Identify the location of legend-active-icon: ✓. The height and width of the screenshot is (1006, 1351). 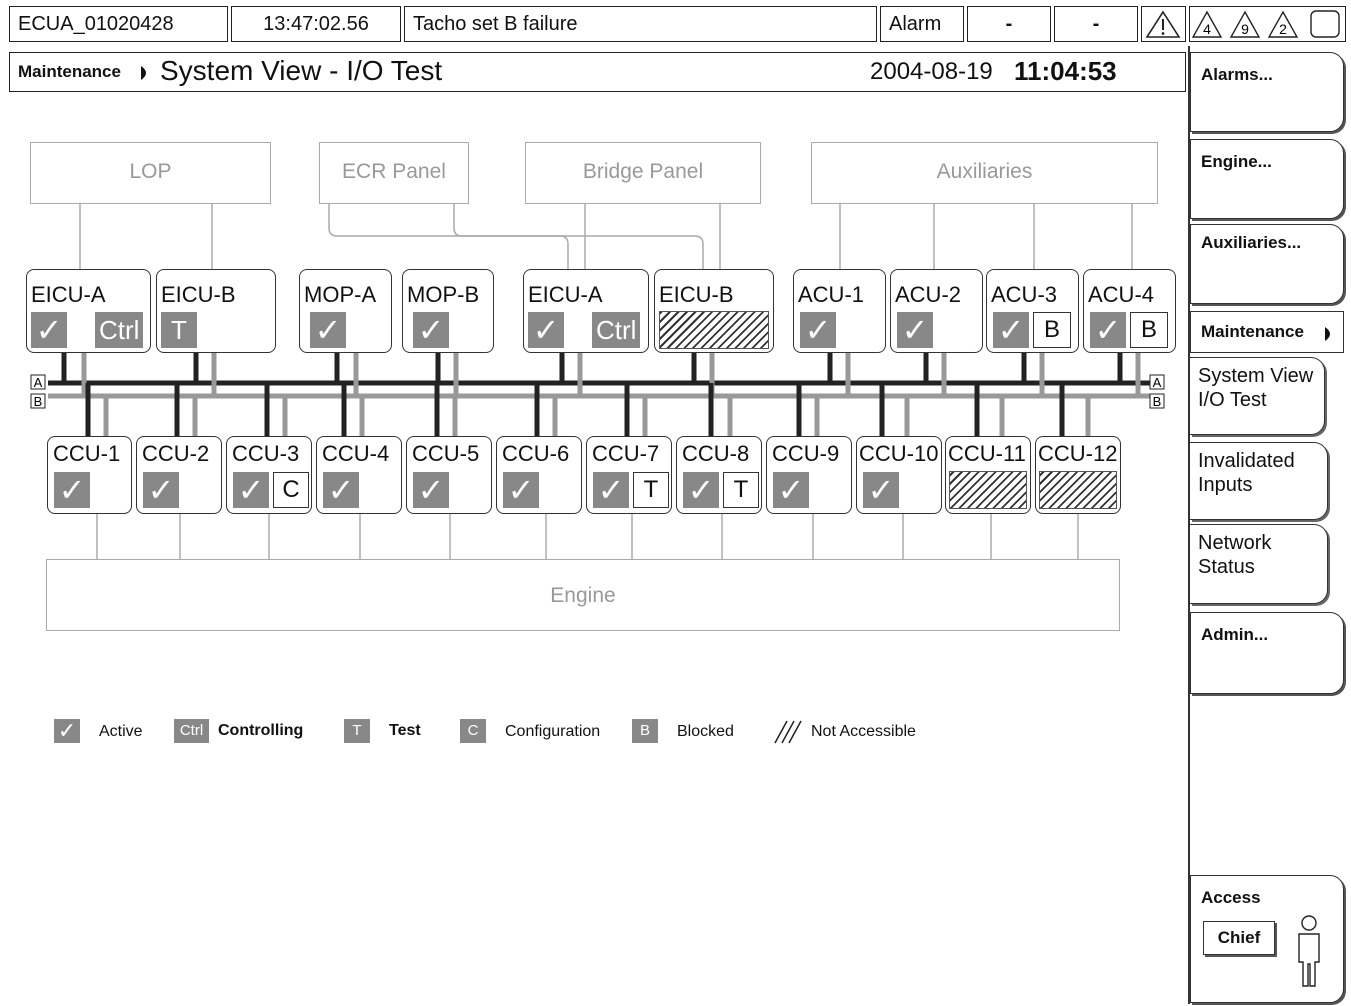
(67, 731).